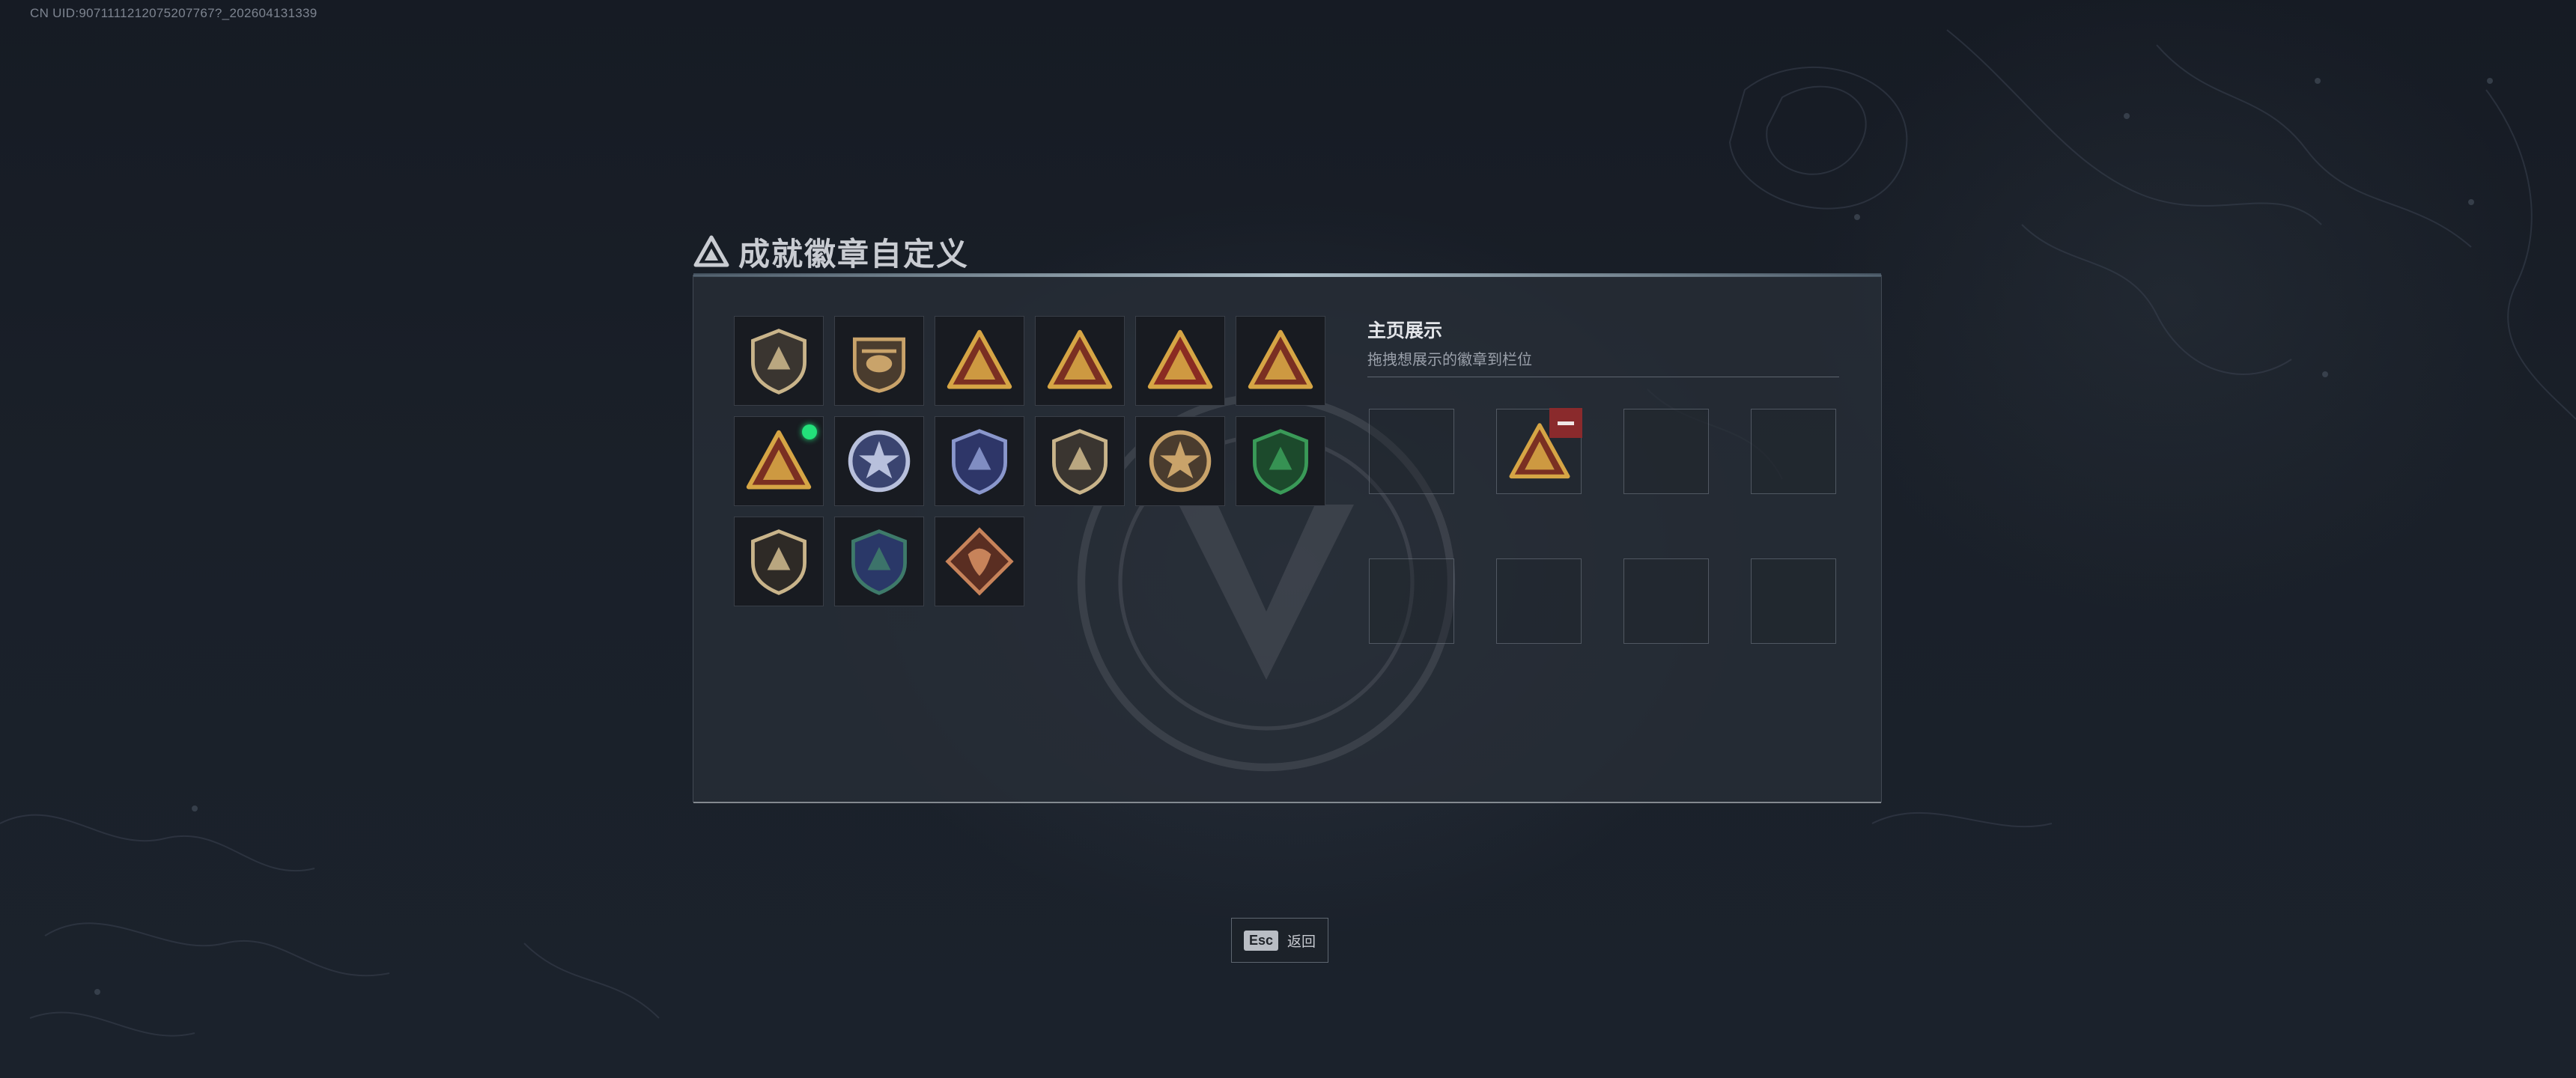 The height and width of the screenshot is (1078, 2576). What do you see at coordinates (1405, 330) in the screenshot?
I see `showcase-heading: 主页展示` at bounding box center [1405, 330].